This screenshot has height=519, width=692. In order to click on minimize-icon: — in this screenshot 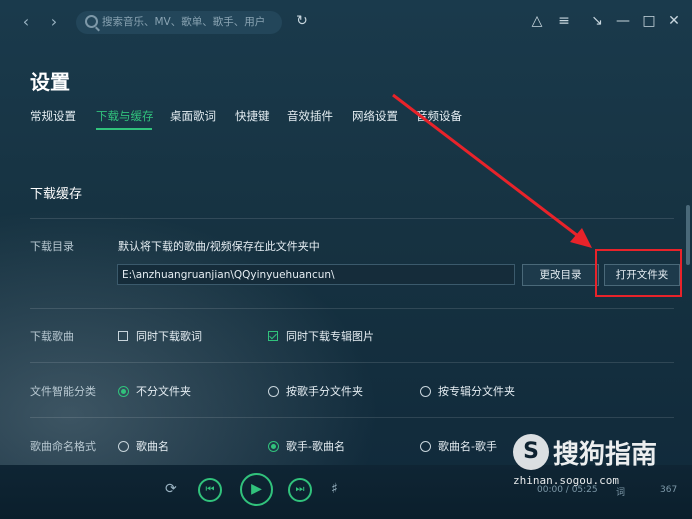, I will do `click(623, 21)`.